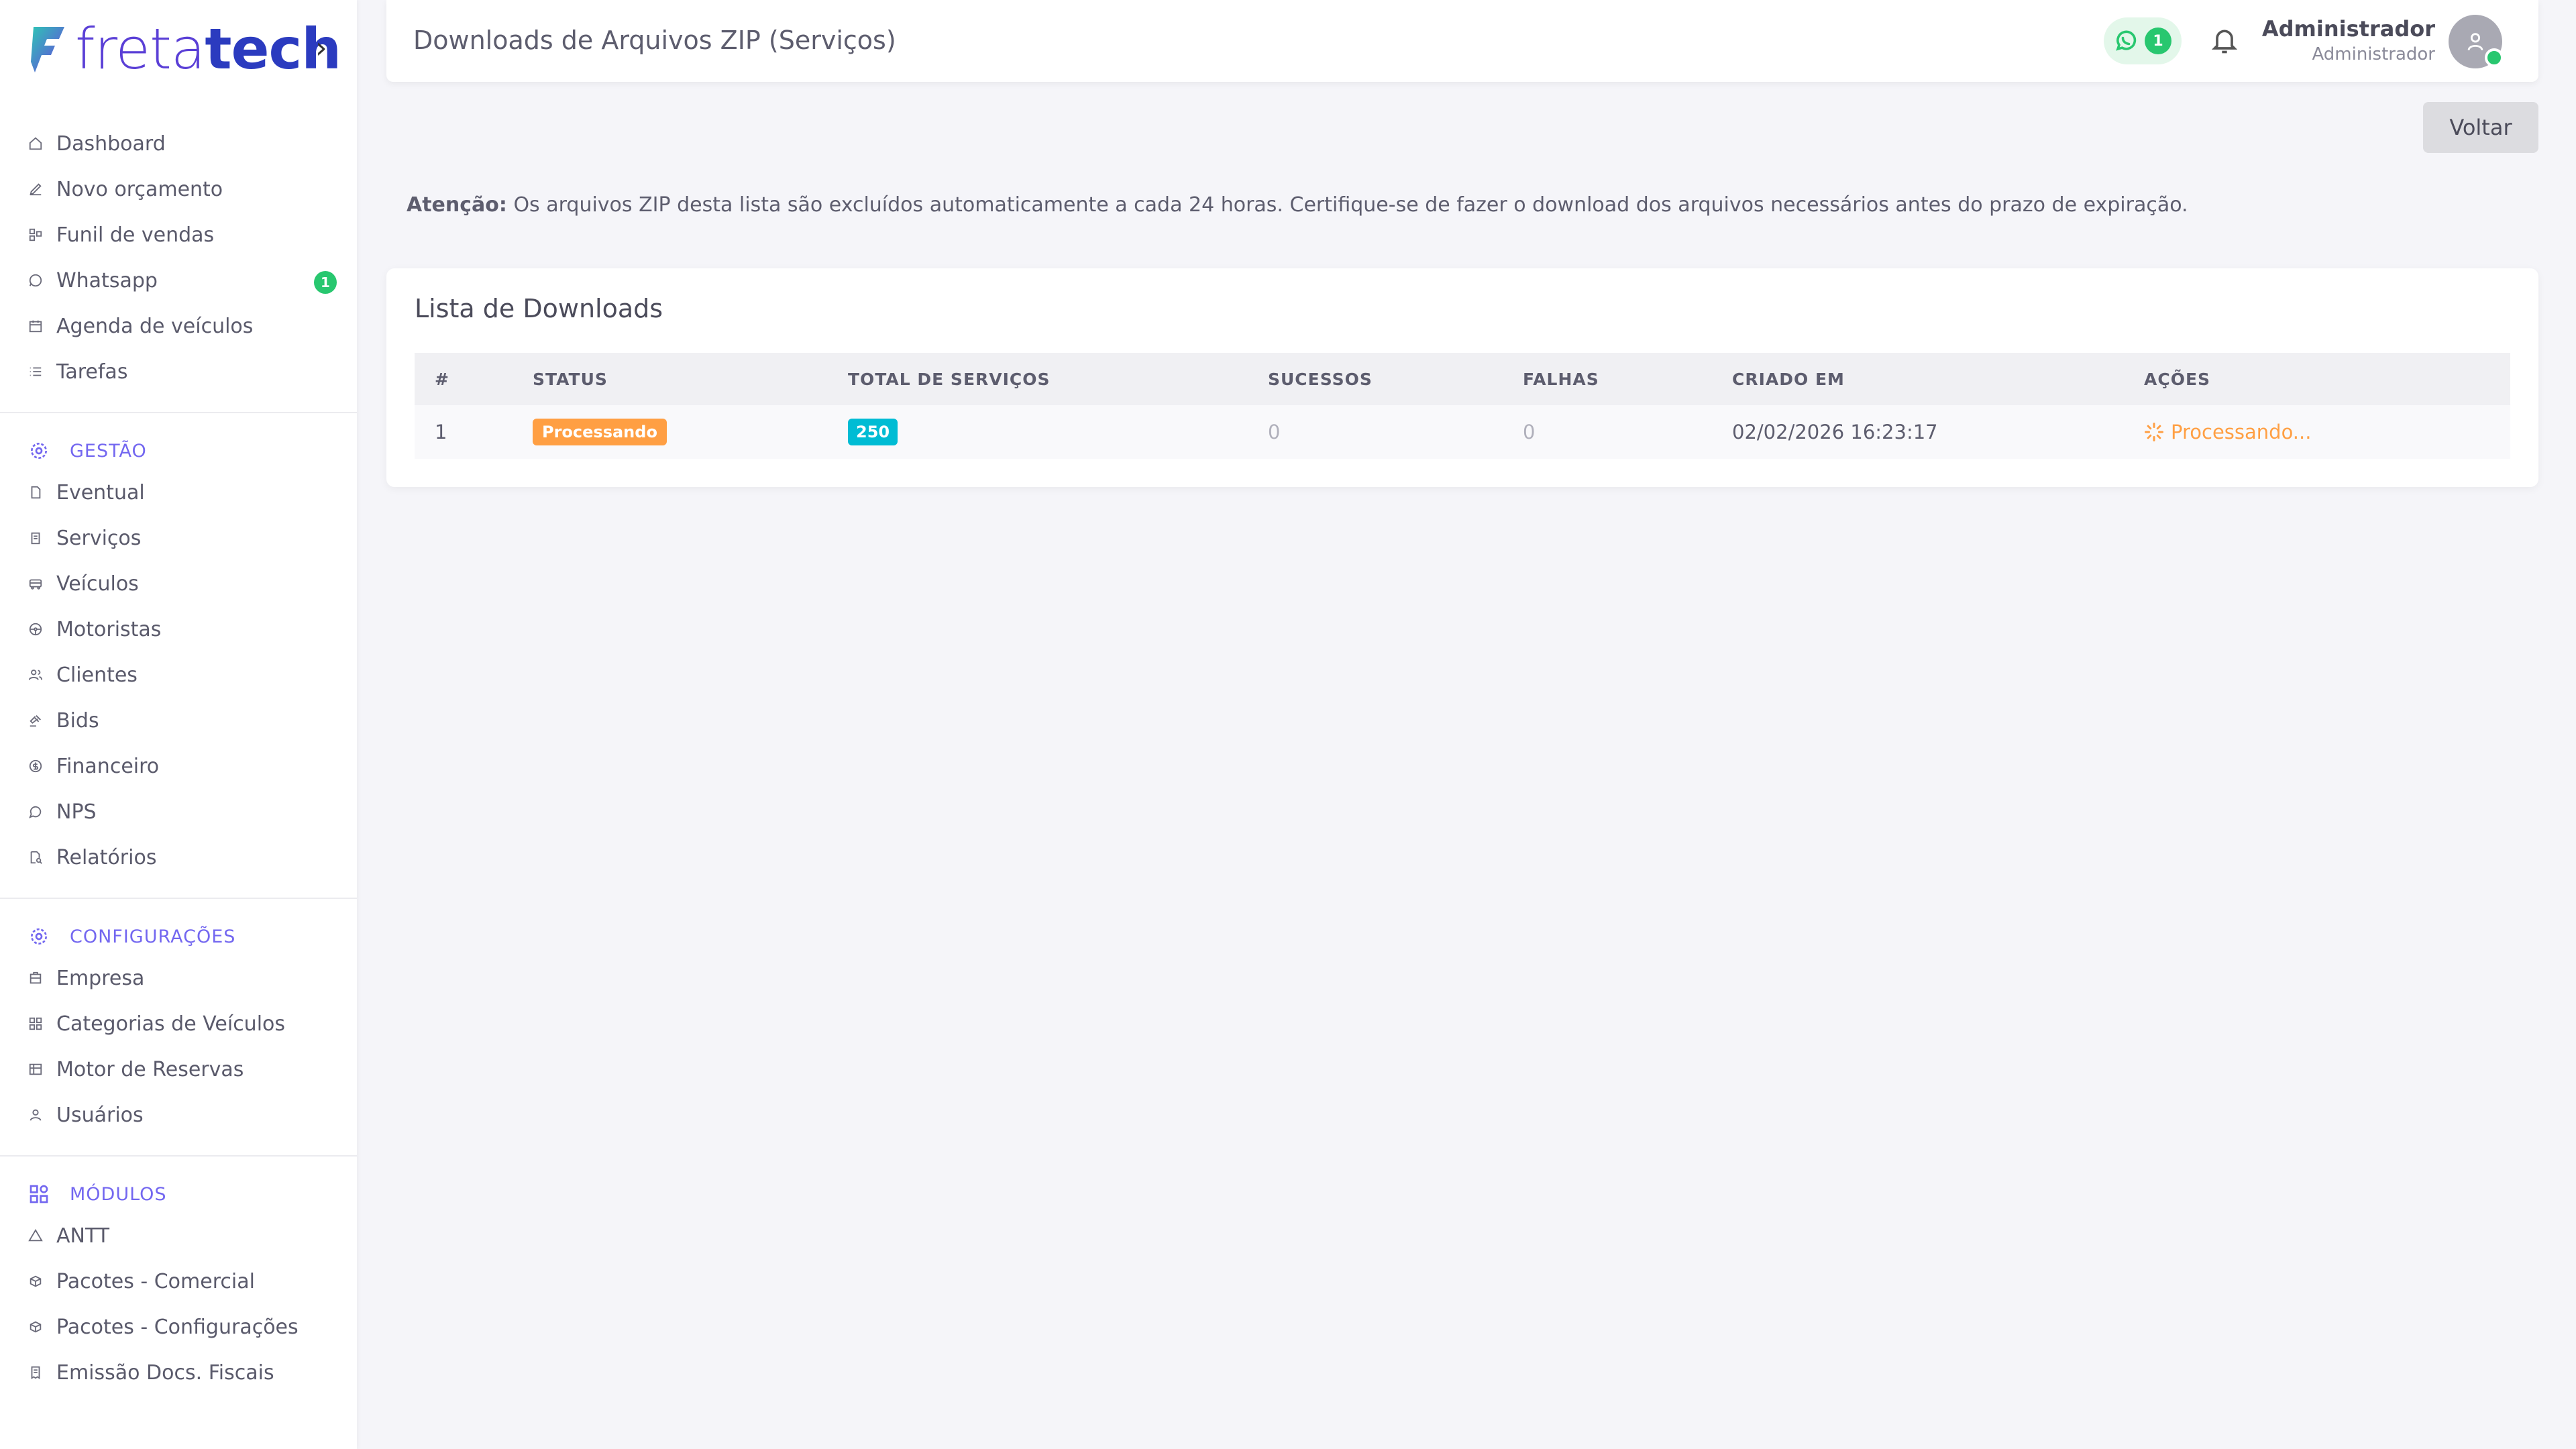 The image size is (2576, 1449). What do you see at coordinates (100, 1115) in the screenshot?
I see `sidebar-item-label: Usuários` at bounding box center [100, 1115].